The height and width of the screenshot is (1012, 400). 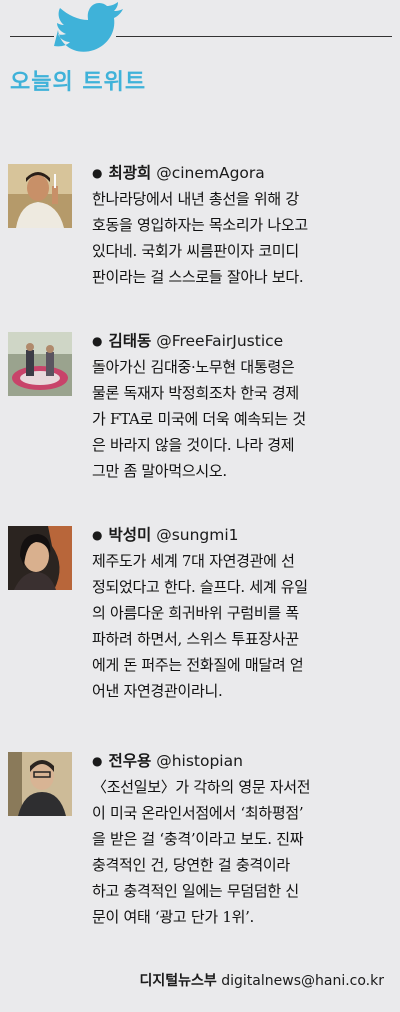 I want to click on tweet-line: 가 FTA로 미국에 더욱 예속되는 것, so click(x=199, y=419).